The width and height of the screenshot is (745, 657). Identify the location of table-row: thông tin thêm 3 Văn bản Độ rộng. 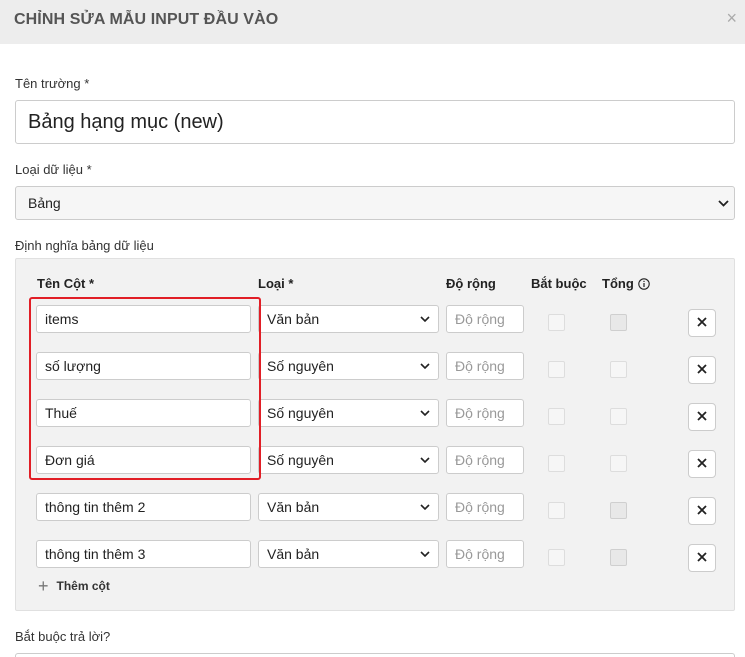
(375, 556).